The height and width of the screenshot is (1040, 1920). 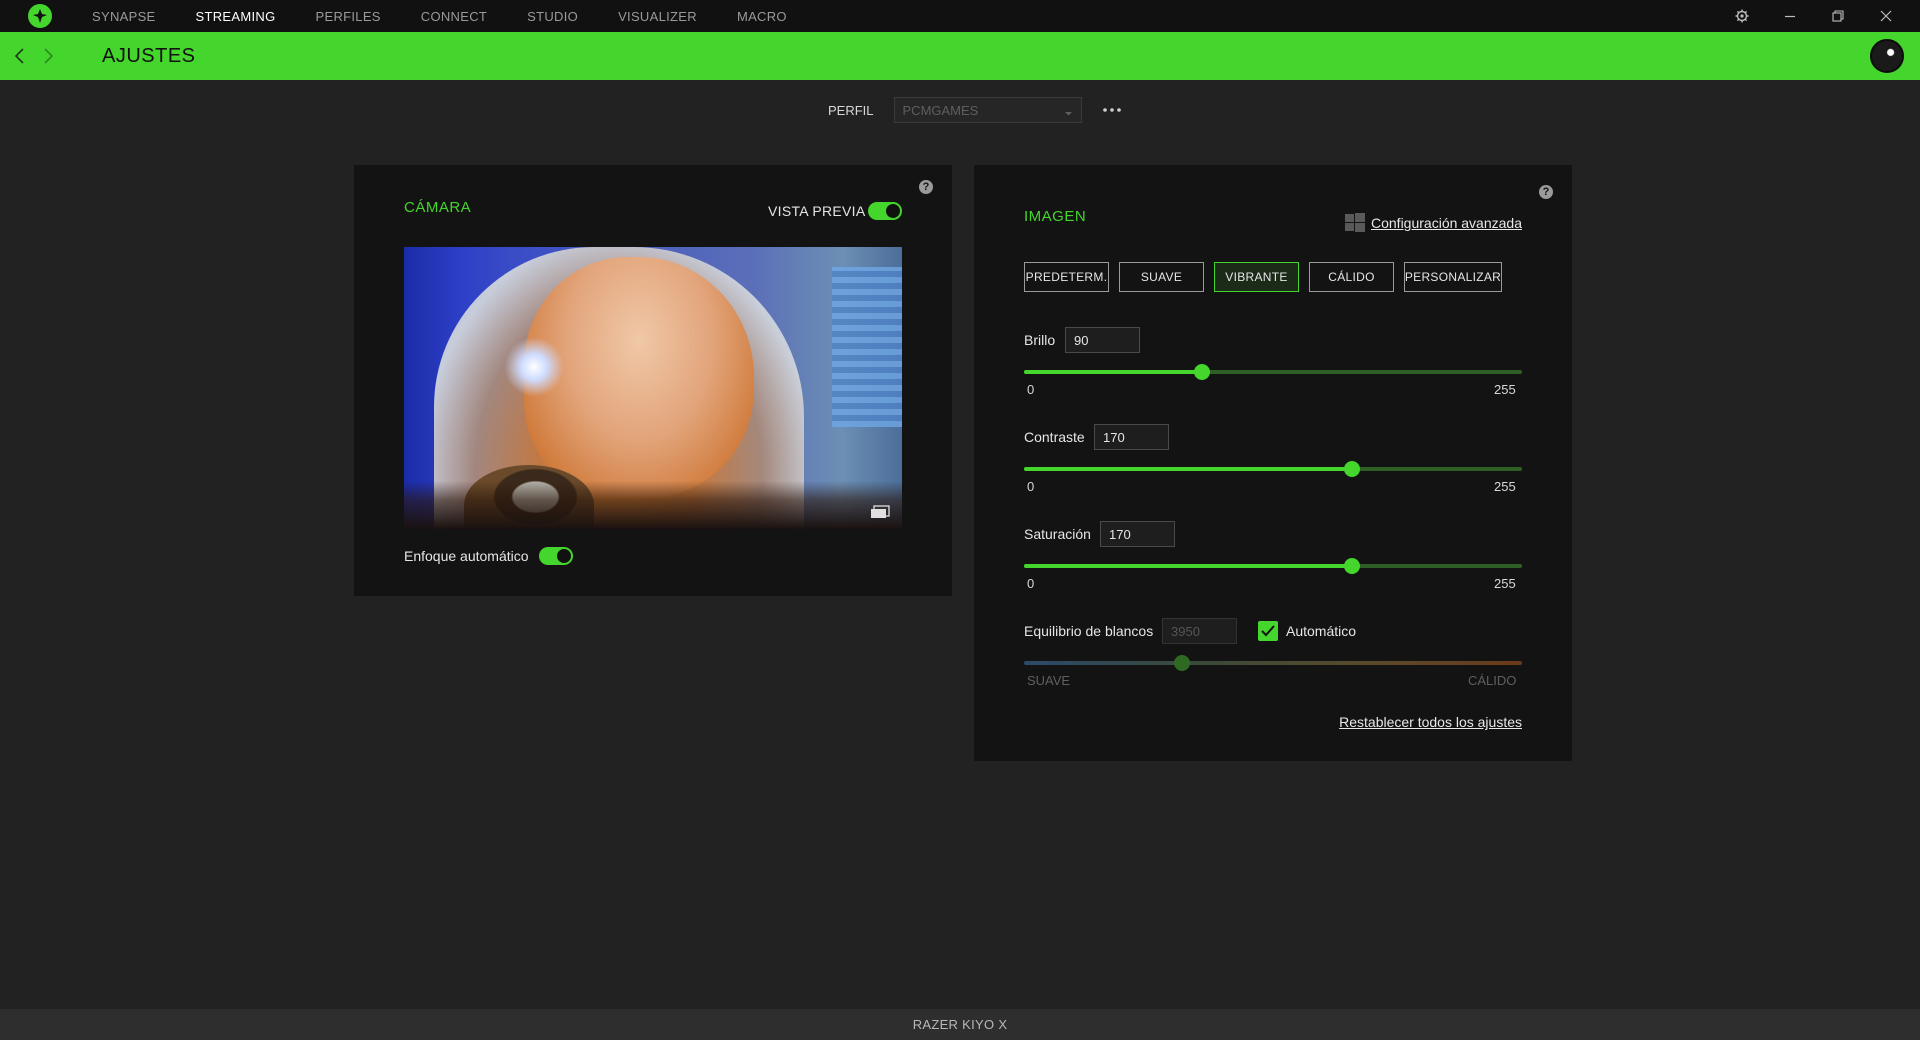 I want to click on profile-value: PCMGAMES, so click(x=940, y=110).